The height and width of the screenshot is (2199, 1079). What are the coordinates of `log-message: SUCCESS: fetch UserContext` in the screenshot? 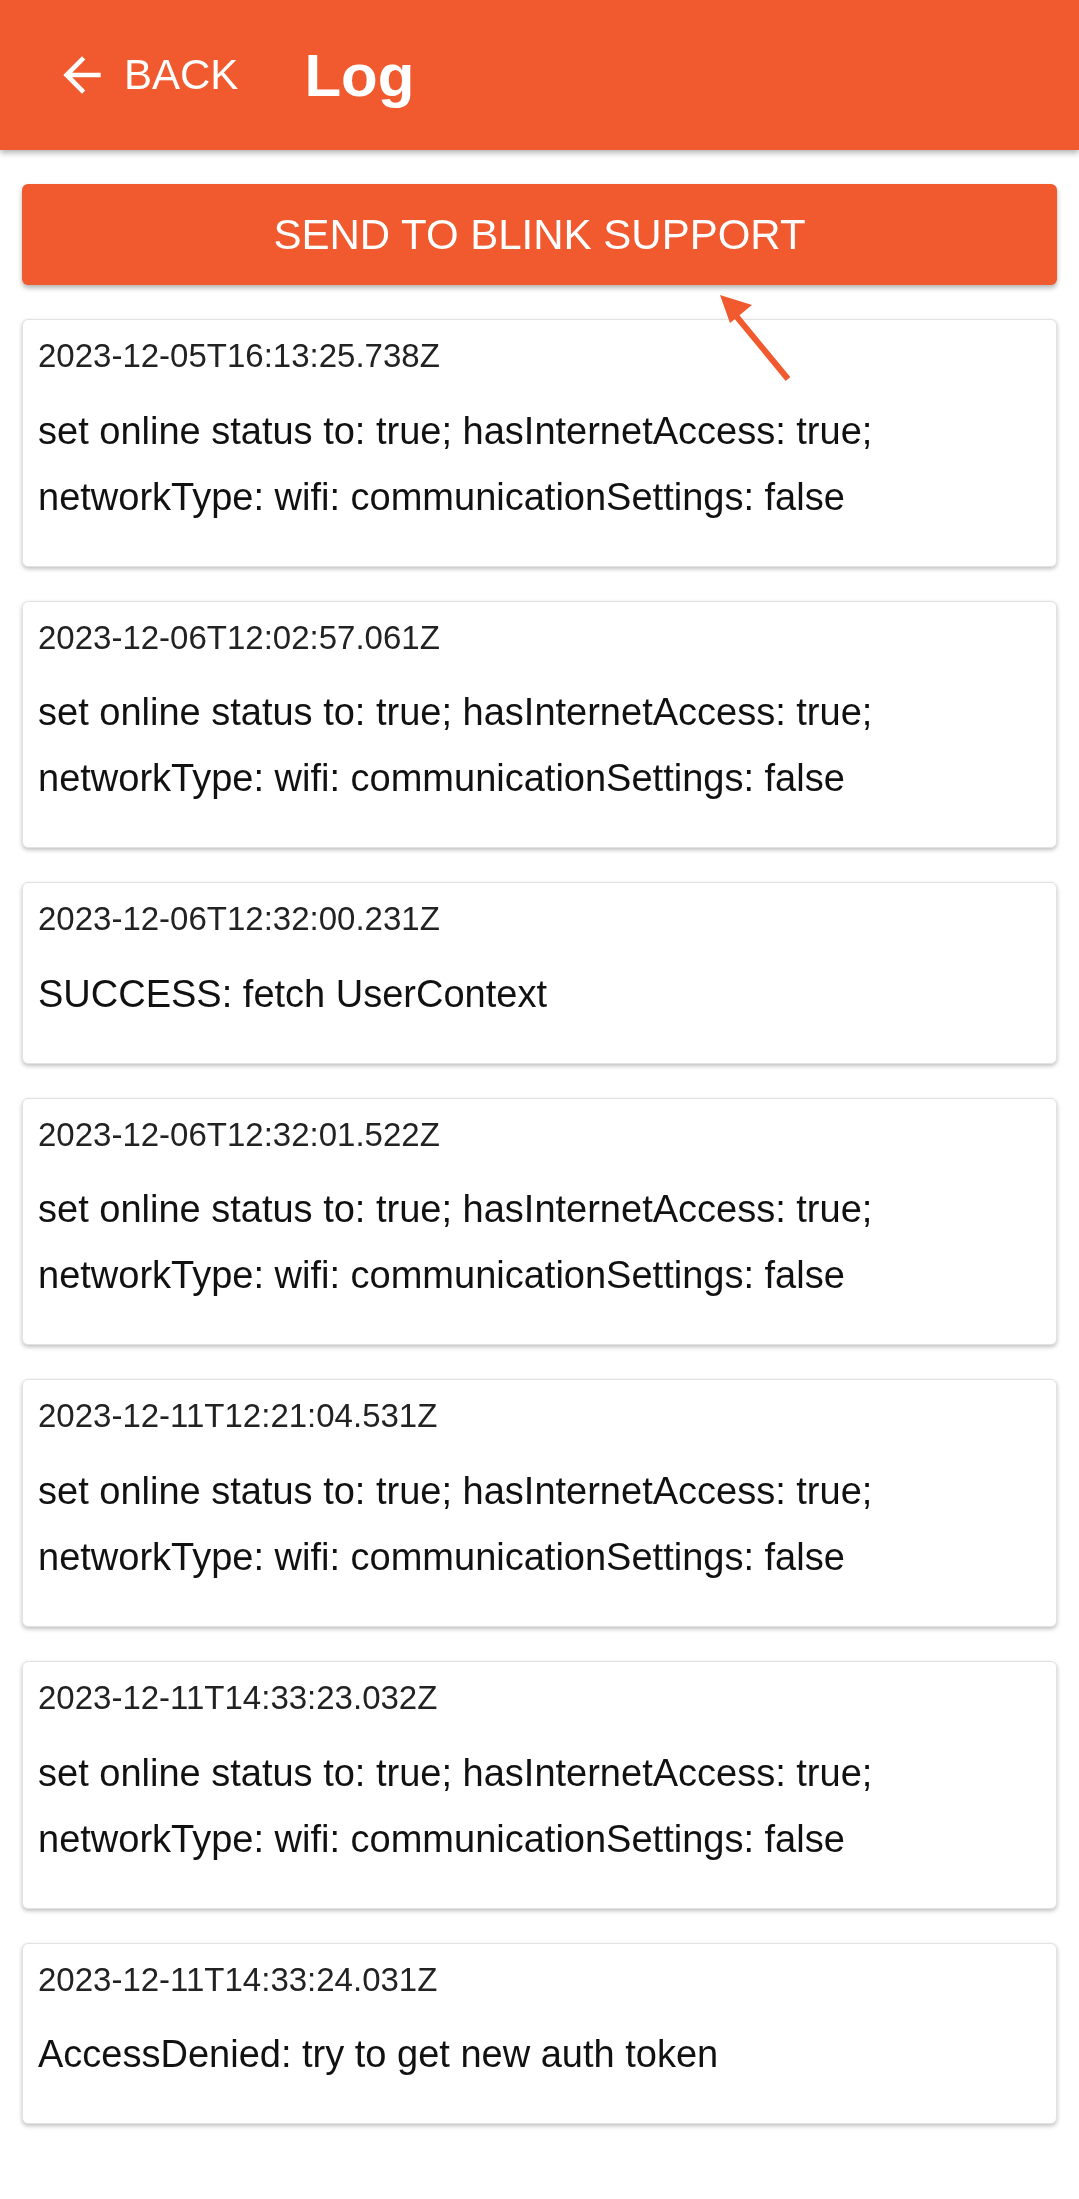 It's located at (293, 994).